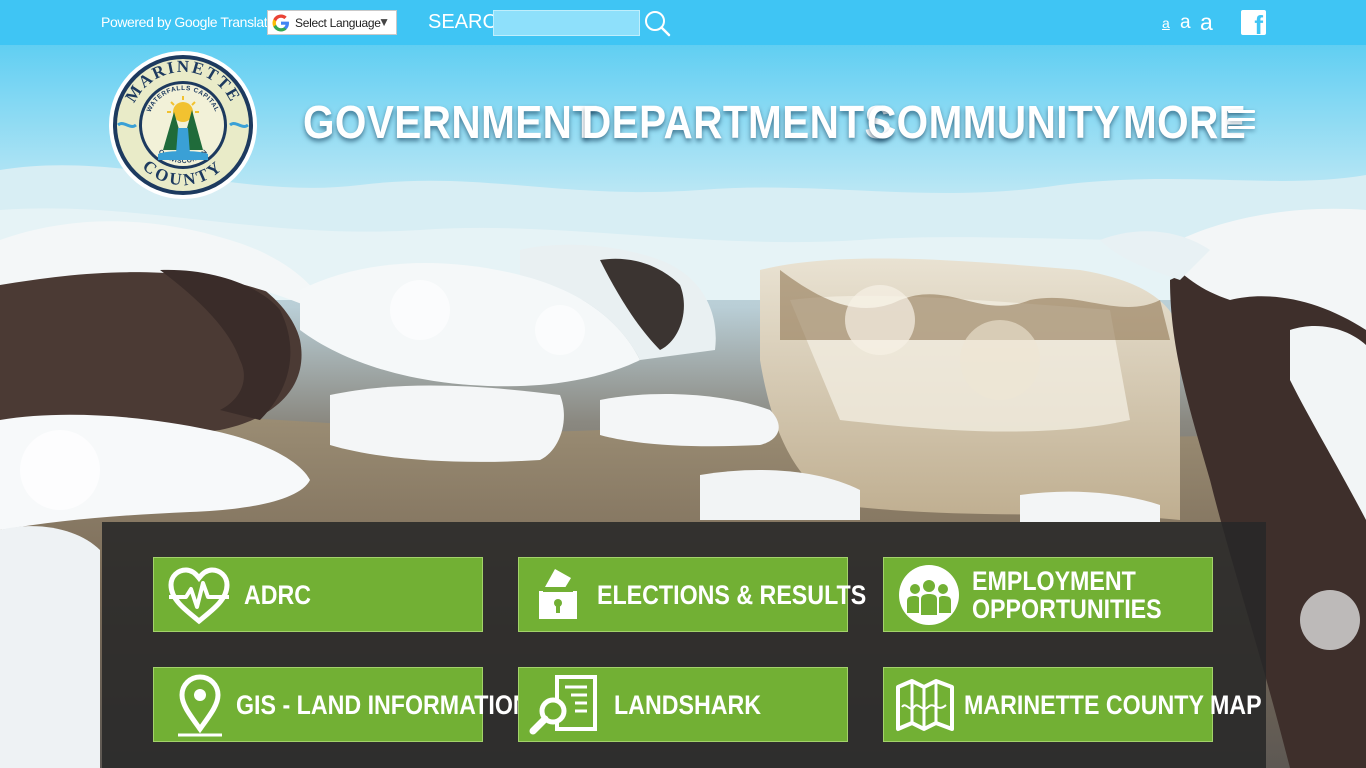 The image size is (1366, 768). Describe the element at coordinates (1206, 22) in the screenshot. I see `text-size-large-button: a` at that location.